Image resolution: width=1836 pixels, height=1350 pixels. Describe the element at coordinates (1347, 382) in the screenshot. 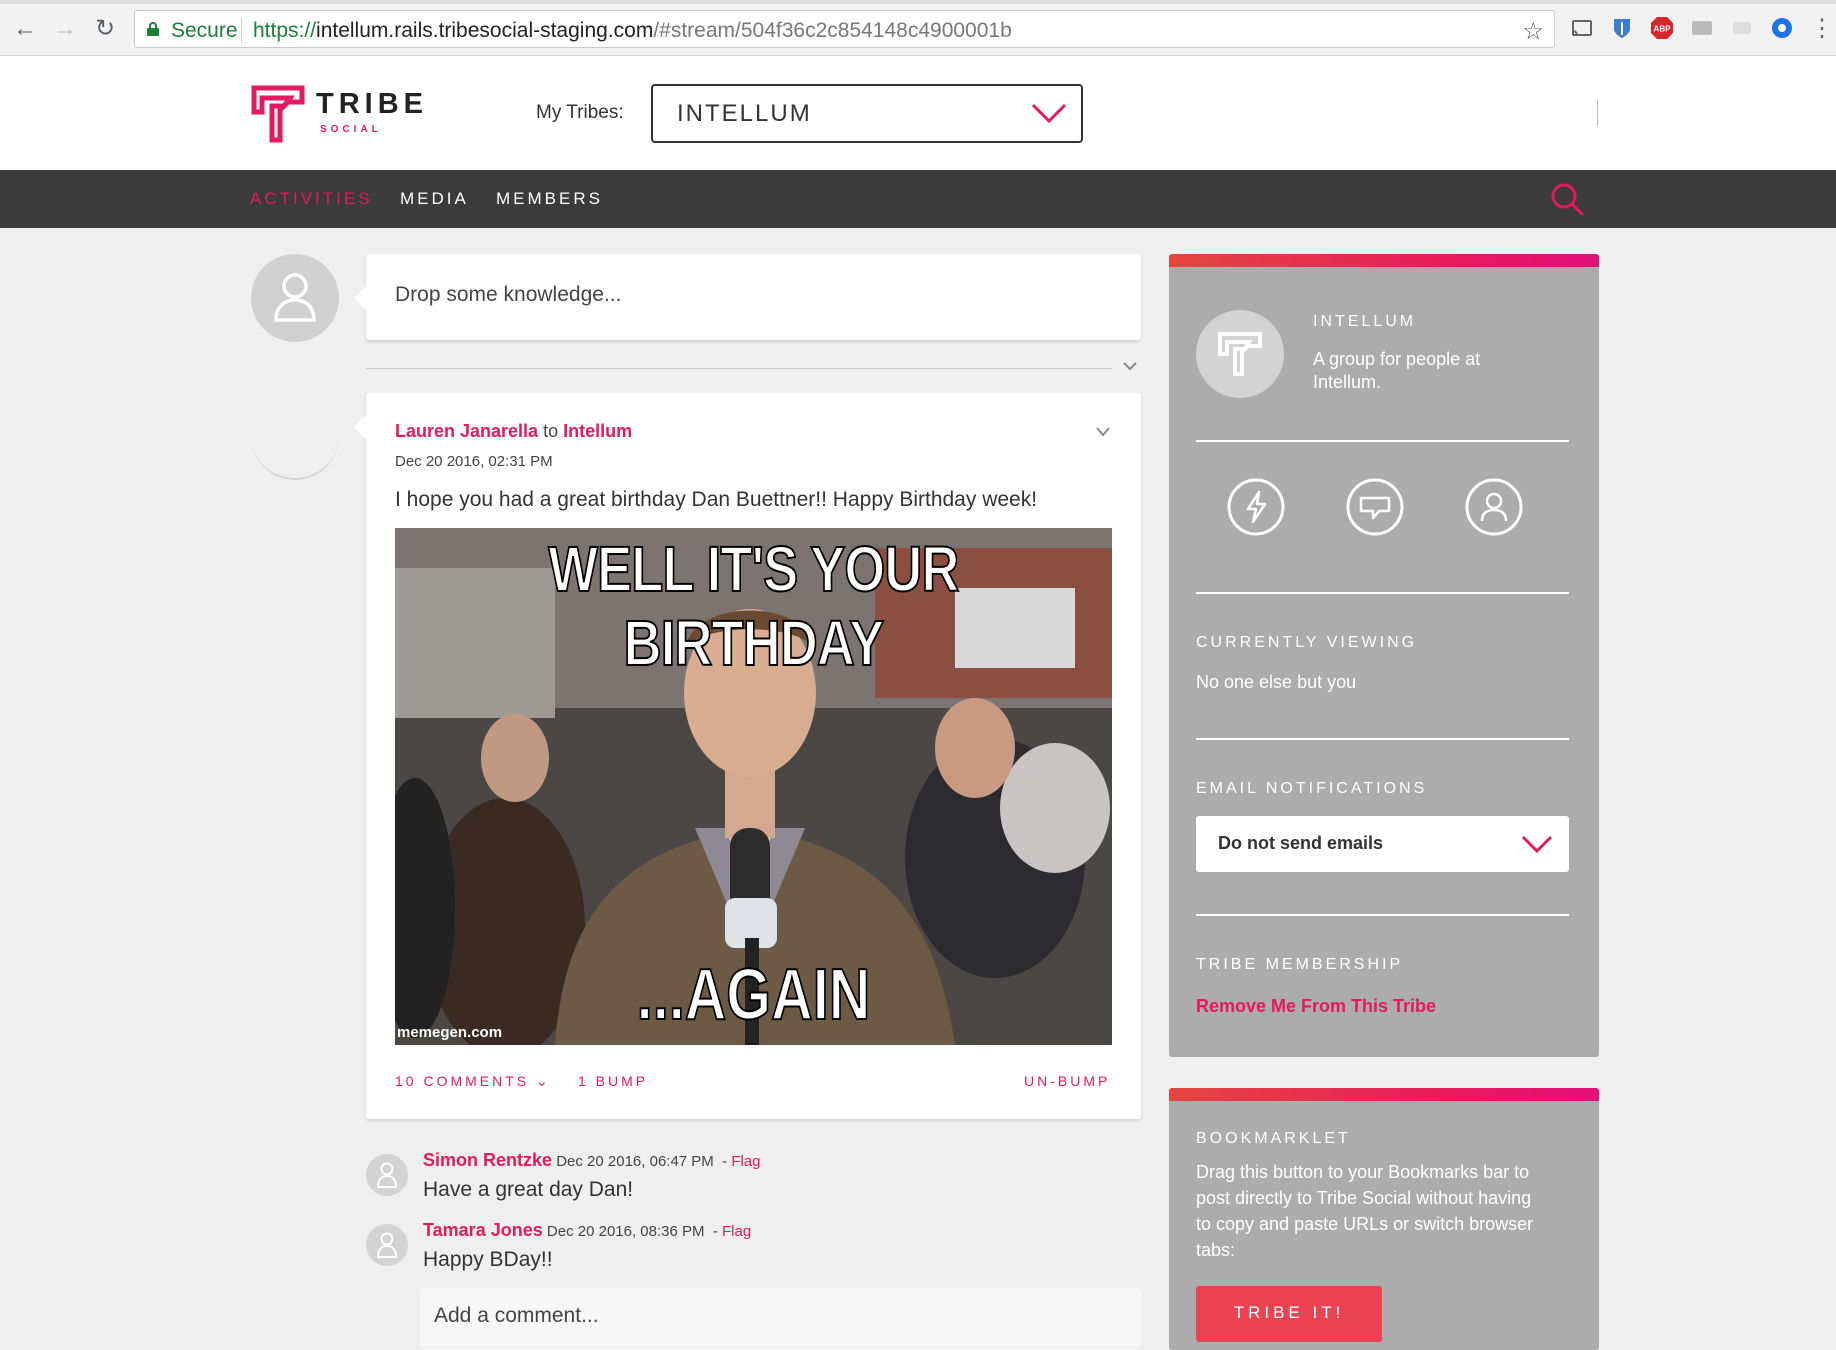

I see `tribe-description-line-2: Intellum.` at that location.